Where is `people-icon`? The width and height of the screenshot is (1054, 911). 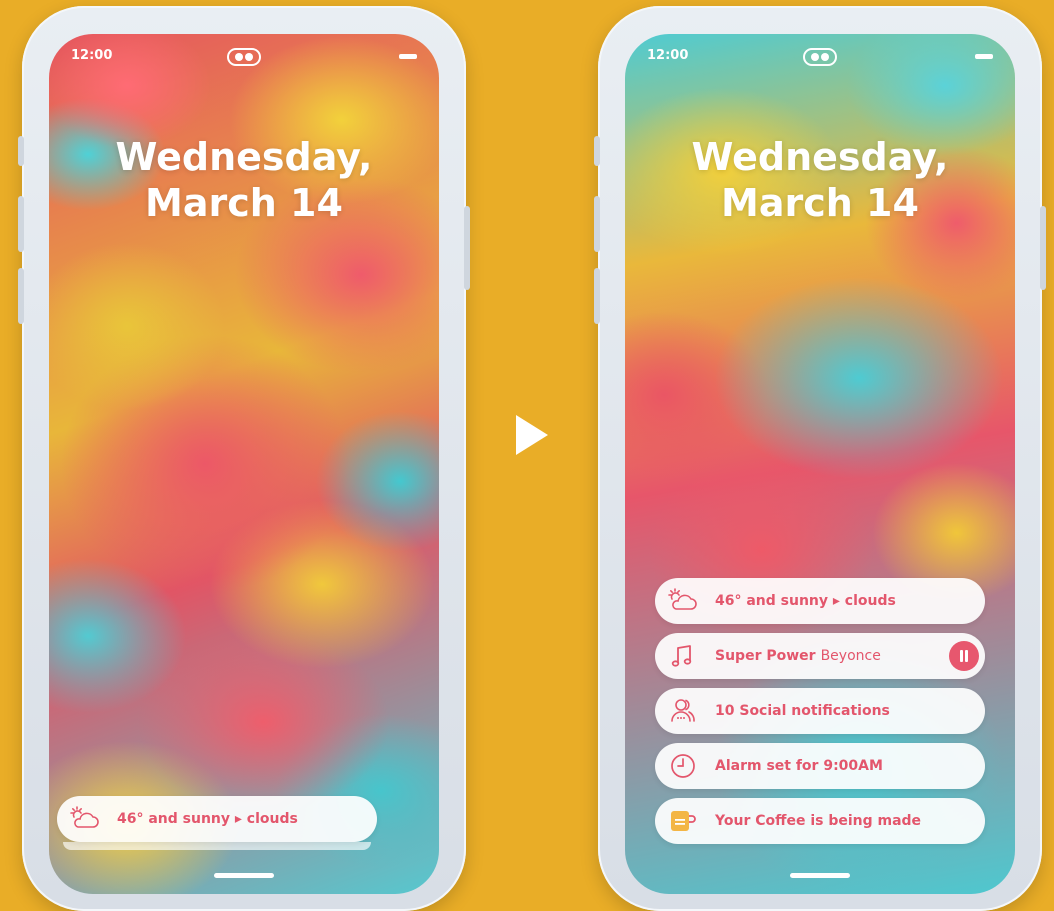
people-icon is located at coordinates (683, 711).